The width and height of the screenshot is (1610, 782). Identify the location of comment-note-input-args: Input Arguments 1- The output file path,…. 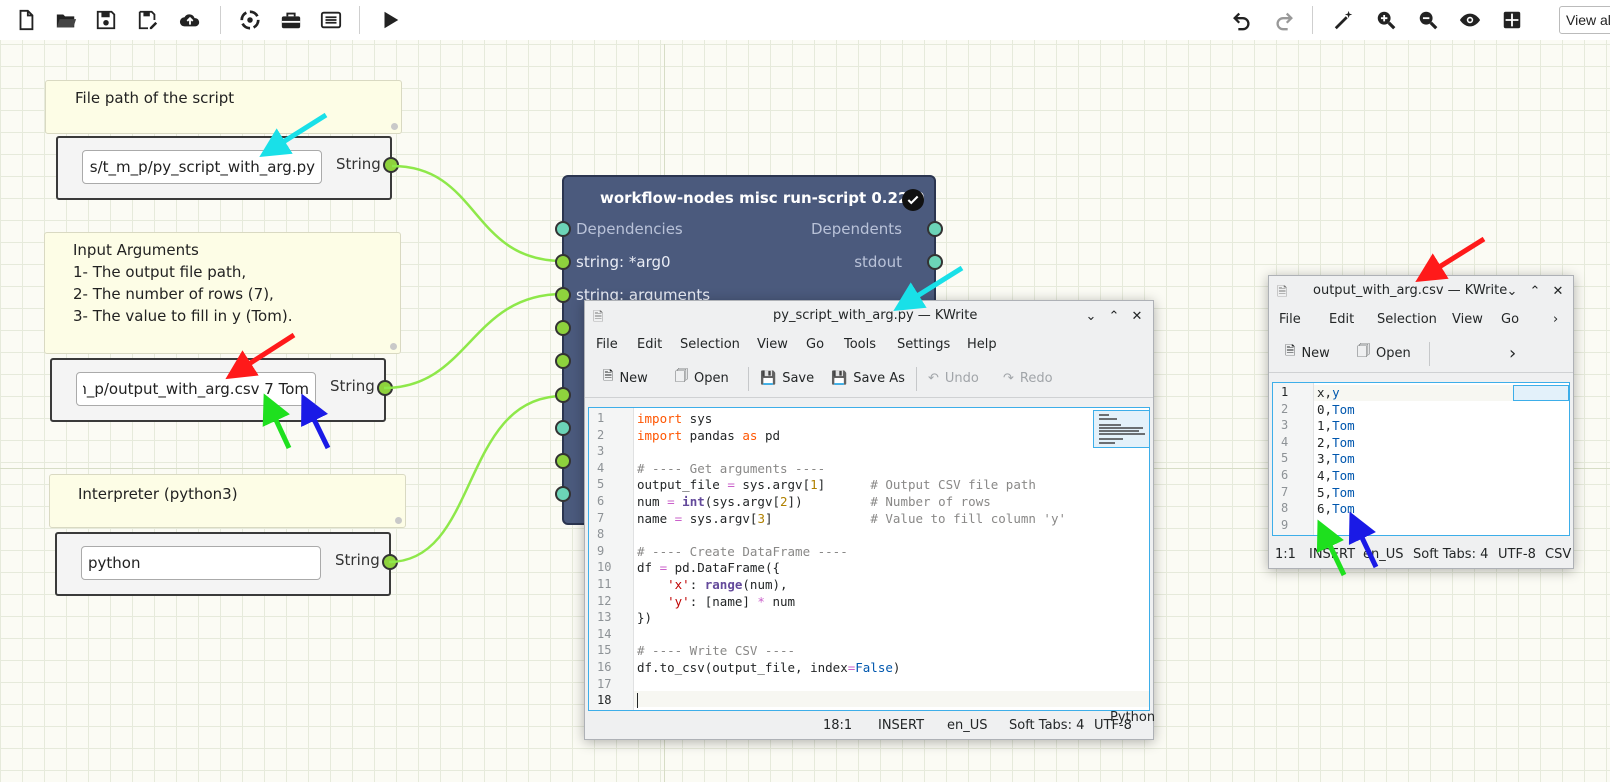
(222, 293).